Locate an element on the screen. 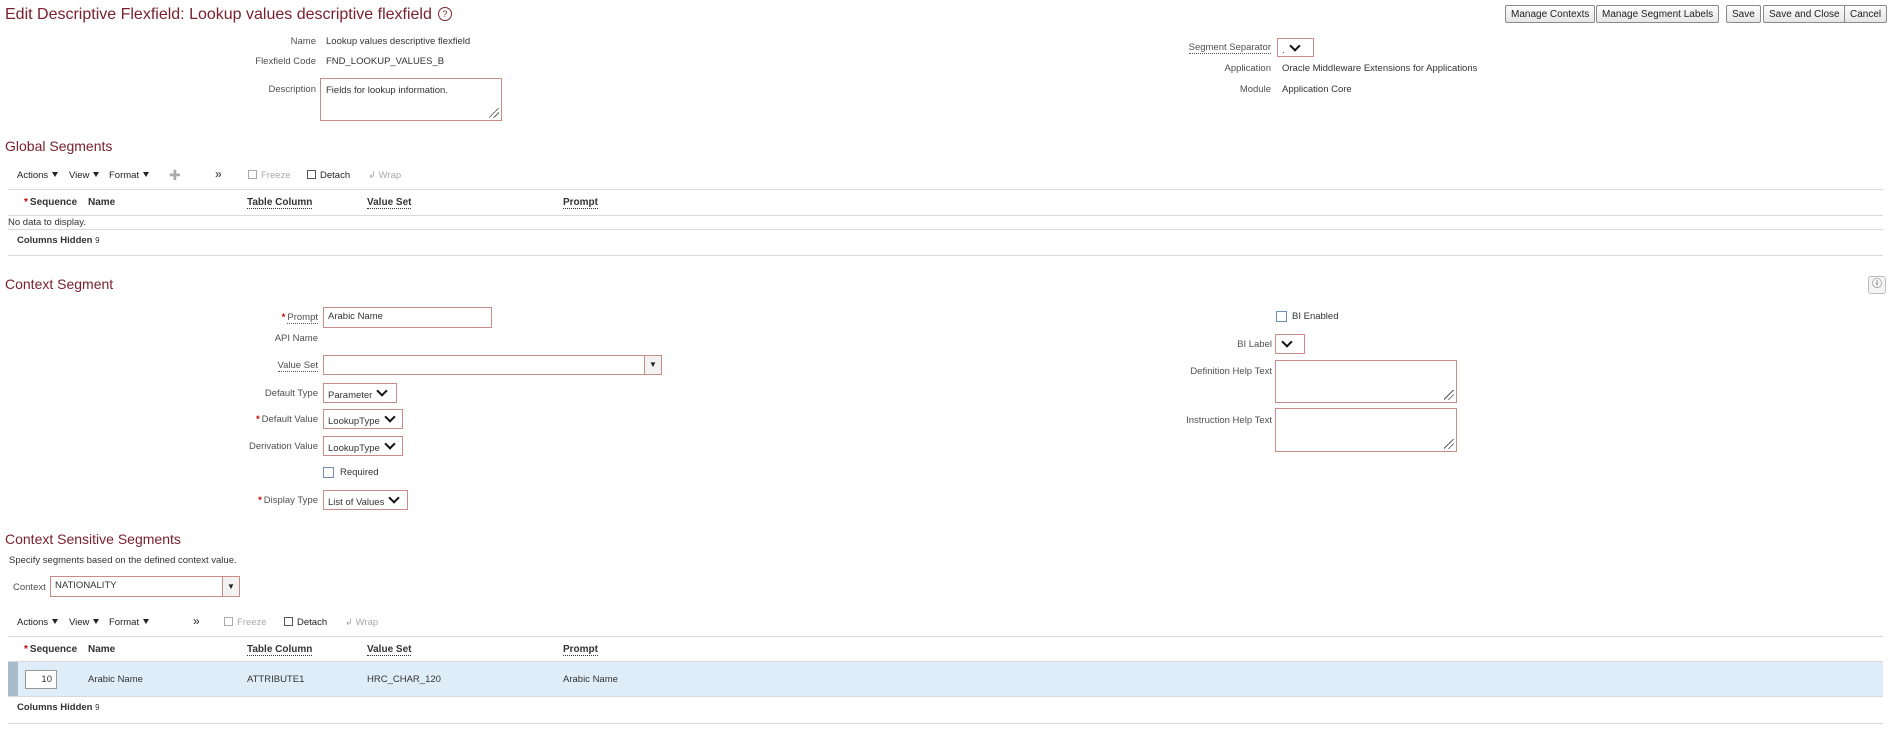 The image size is (1894, 745). cancel-button: Cancel is located at coordinates (1866, 14).